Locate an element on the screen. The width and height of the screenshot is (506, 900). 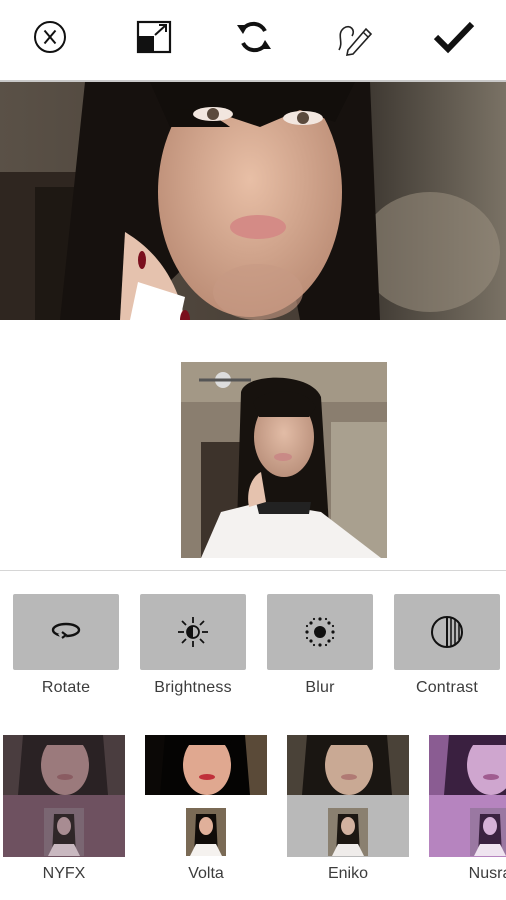
cancel-button is located at coordinates (50, 37).